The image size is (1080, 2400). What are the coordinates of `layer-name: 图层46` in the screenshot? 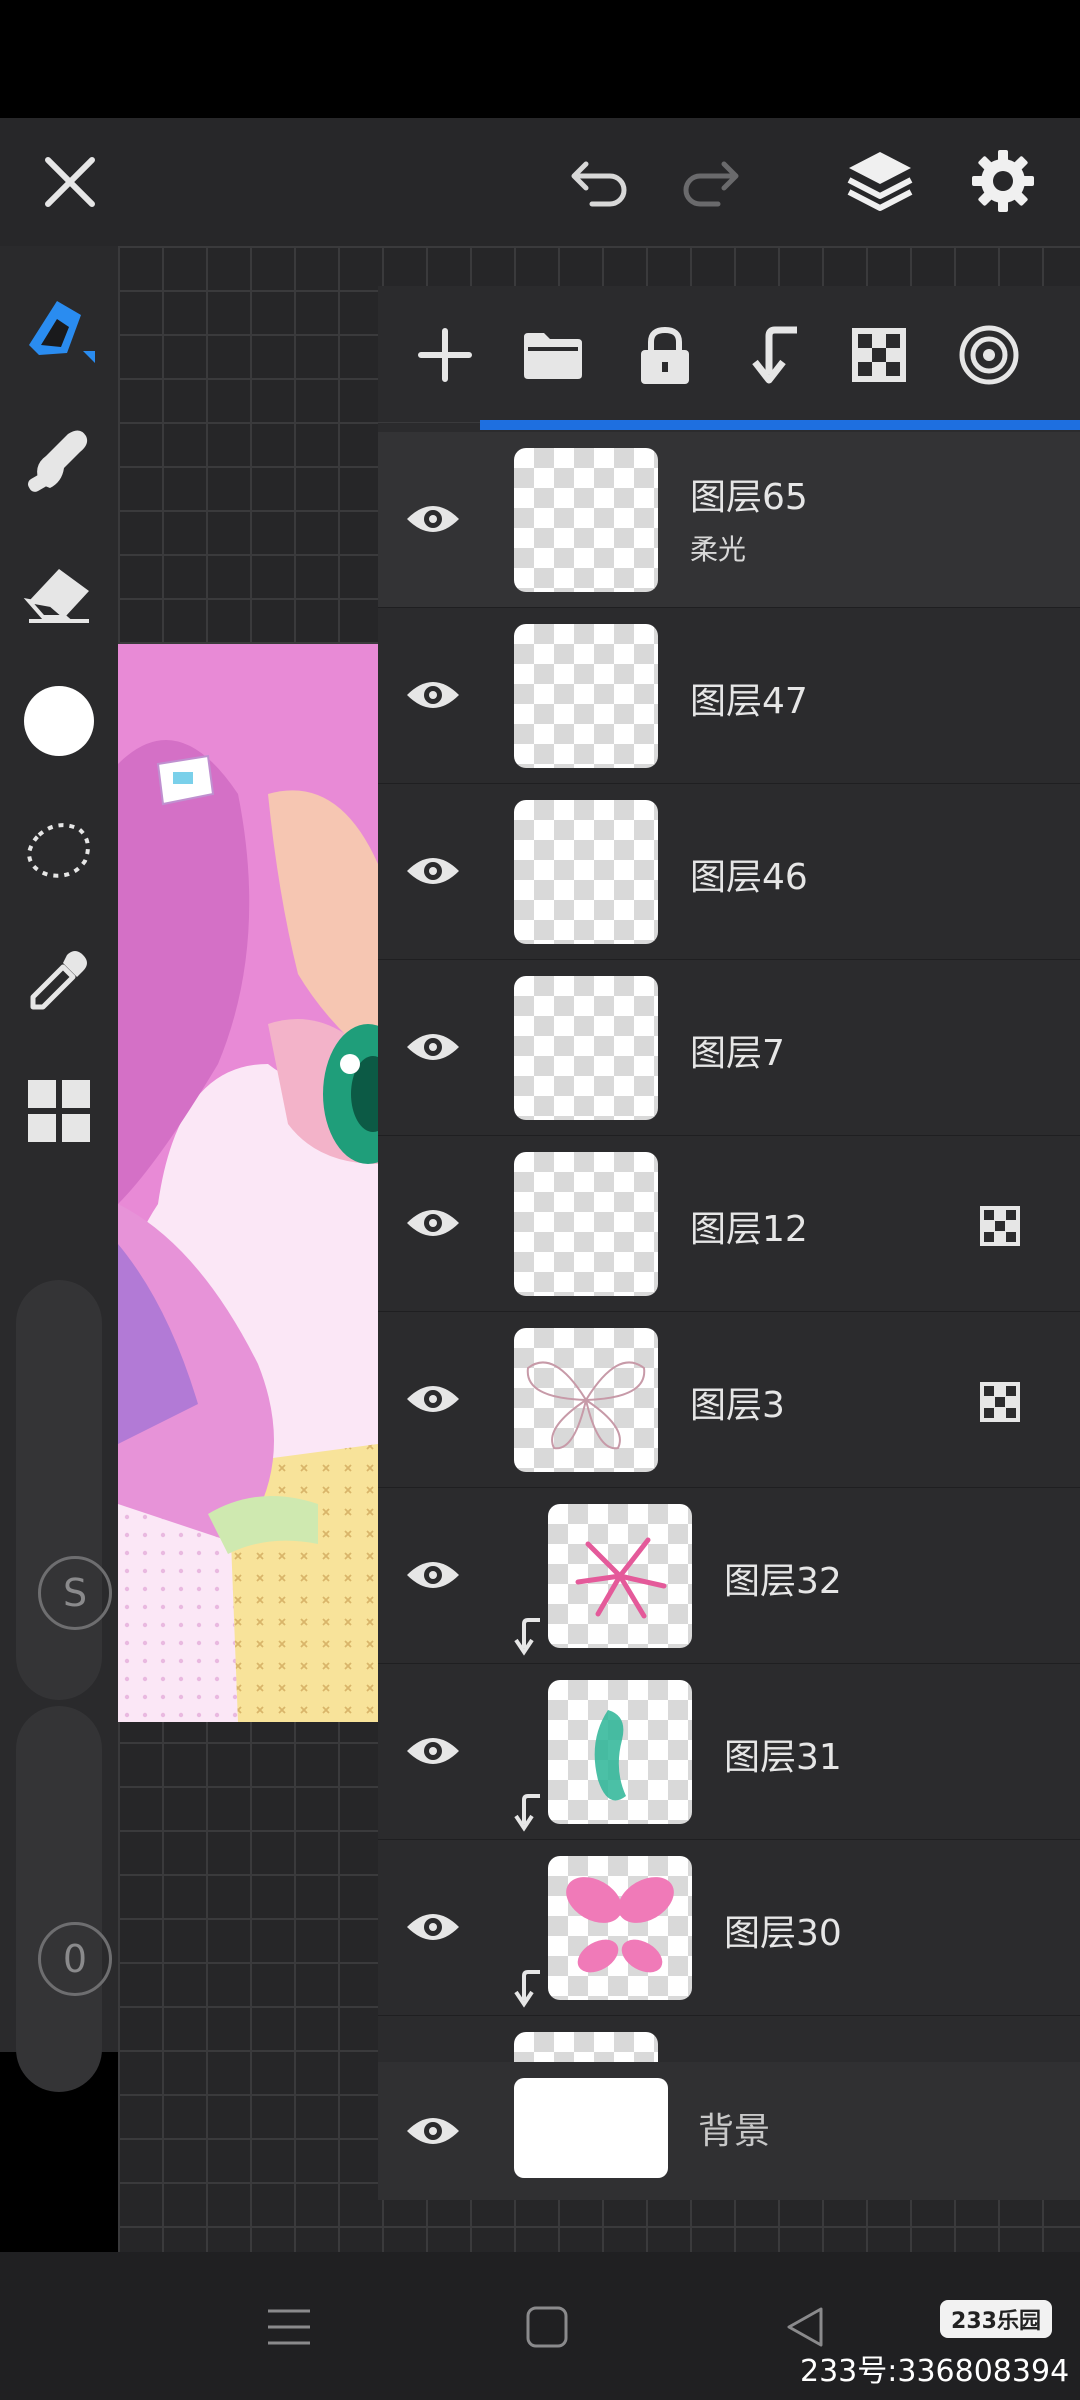 It's located at (749, 877).